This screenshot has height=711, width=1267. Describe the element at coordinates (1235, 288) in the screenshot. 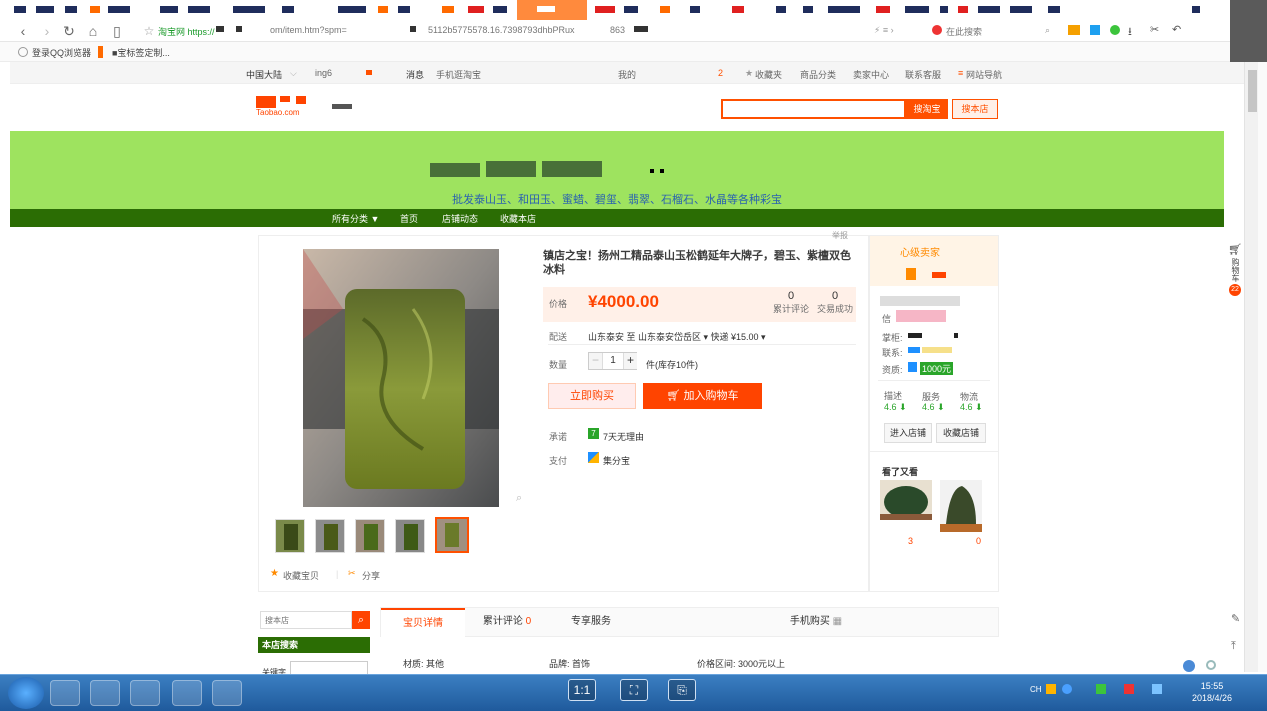

I see `sidebar-cart: 🛒︎ 购物车 22` at that location.